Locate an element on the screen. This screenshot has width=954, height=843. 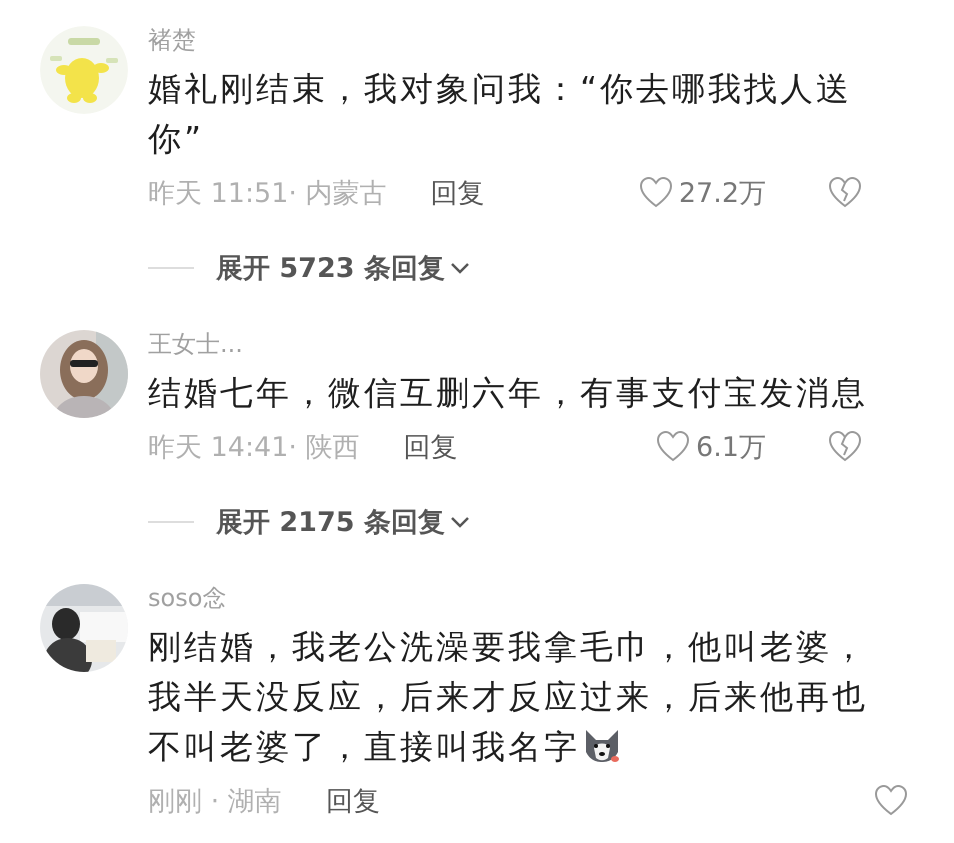
time-location: 昨天 14:41· 陕西 is located at coordinates (254, 448).